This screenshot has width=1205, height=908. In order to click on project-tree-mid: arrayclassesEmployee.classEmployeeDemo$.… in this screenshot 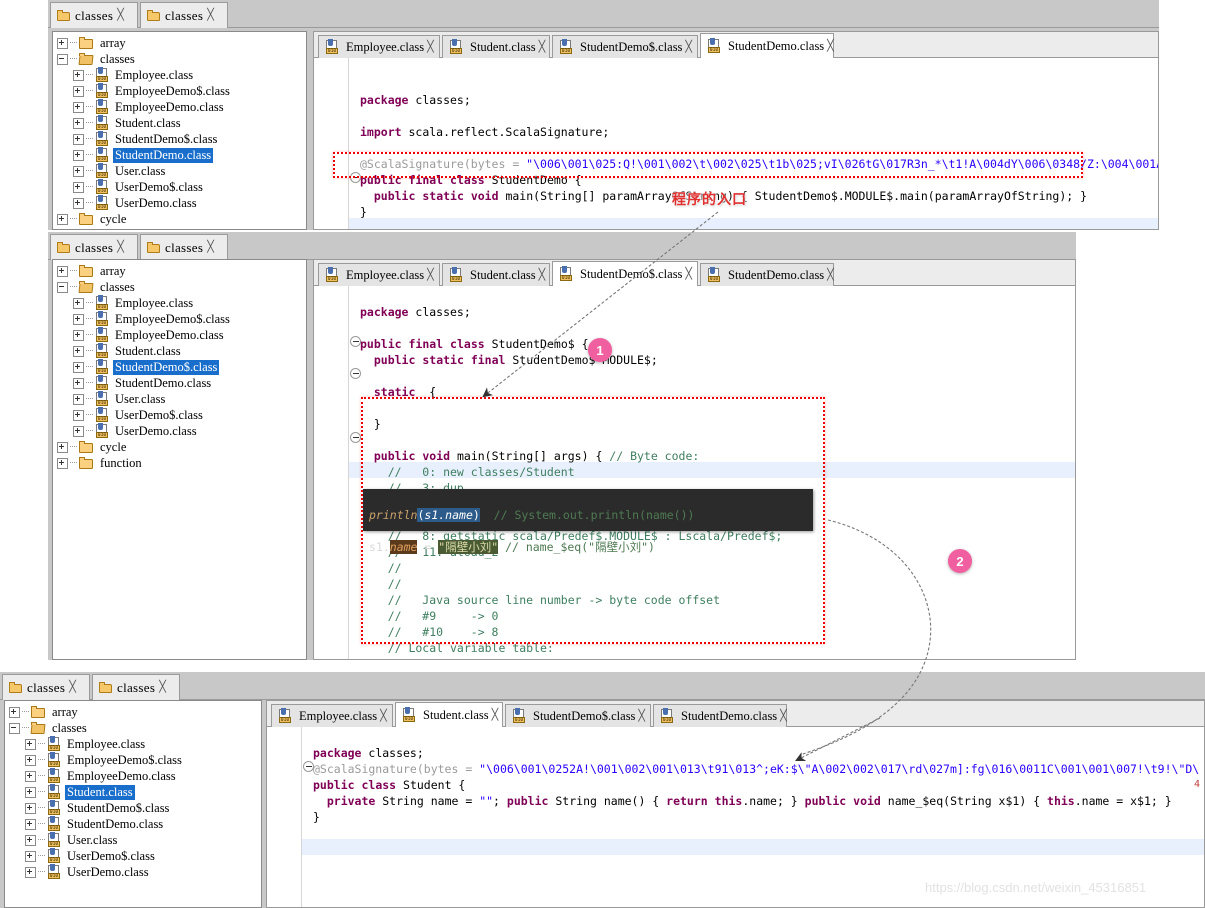, I will do `click(179, 459)`.